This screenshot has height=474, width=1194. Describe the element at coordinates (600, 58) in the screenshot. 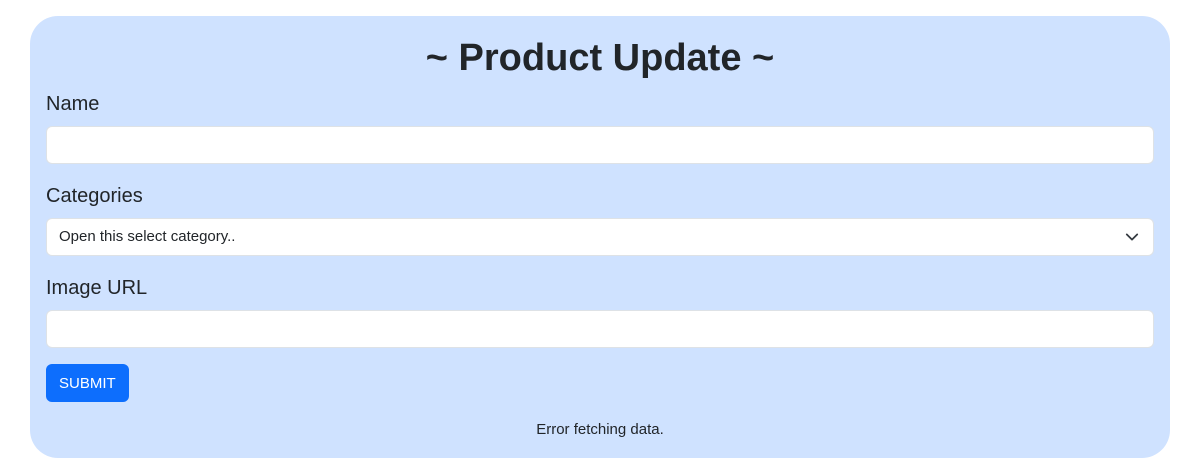

I see `page-title: ~ Product Update ~` at that location.